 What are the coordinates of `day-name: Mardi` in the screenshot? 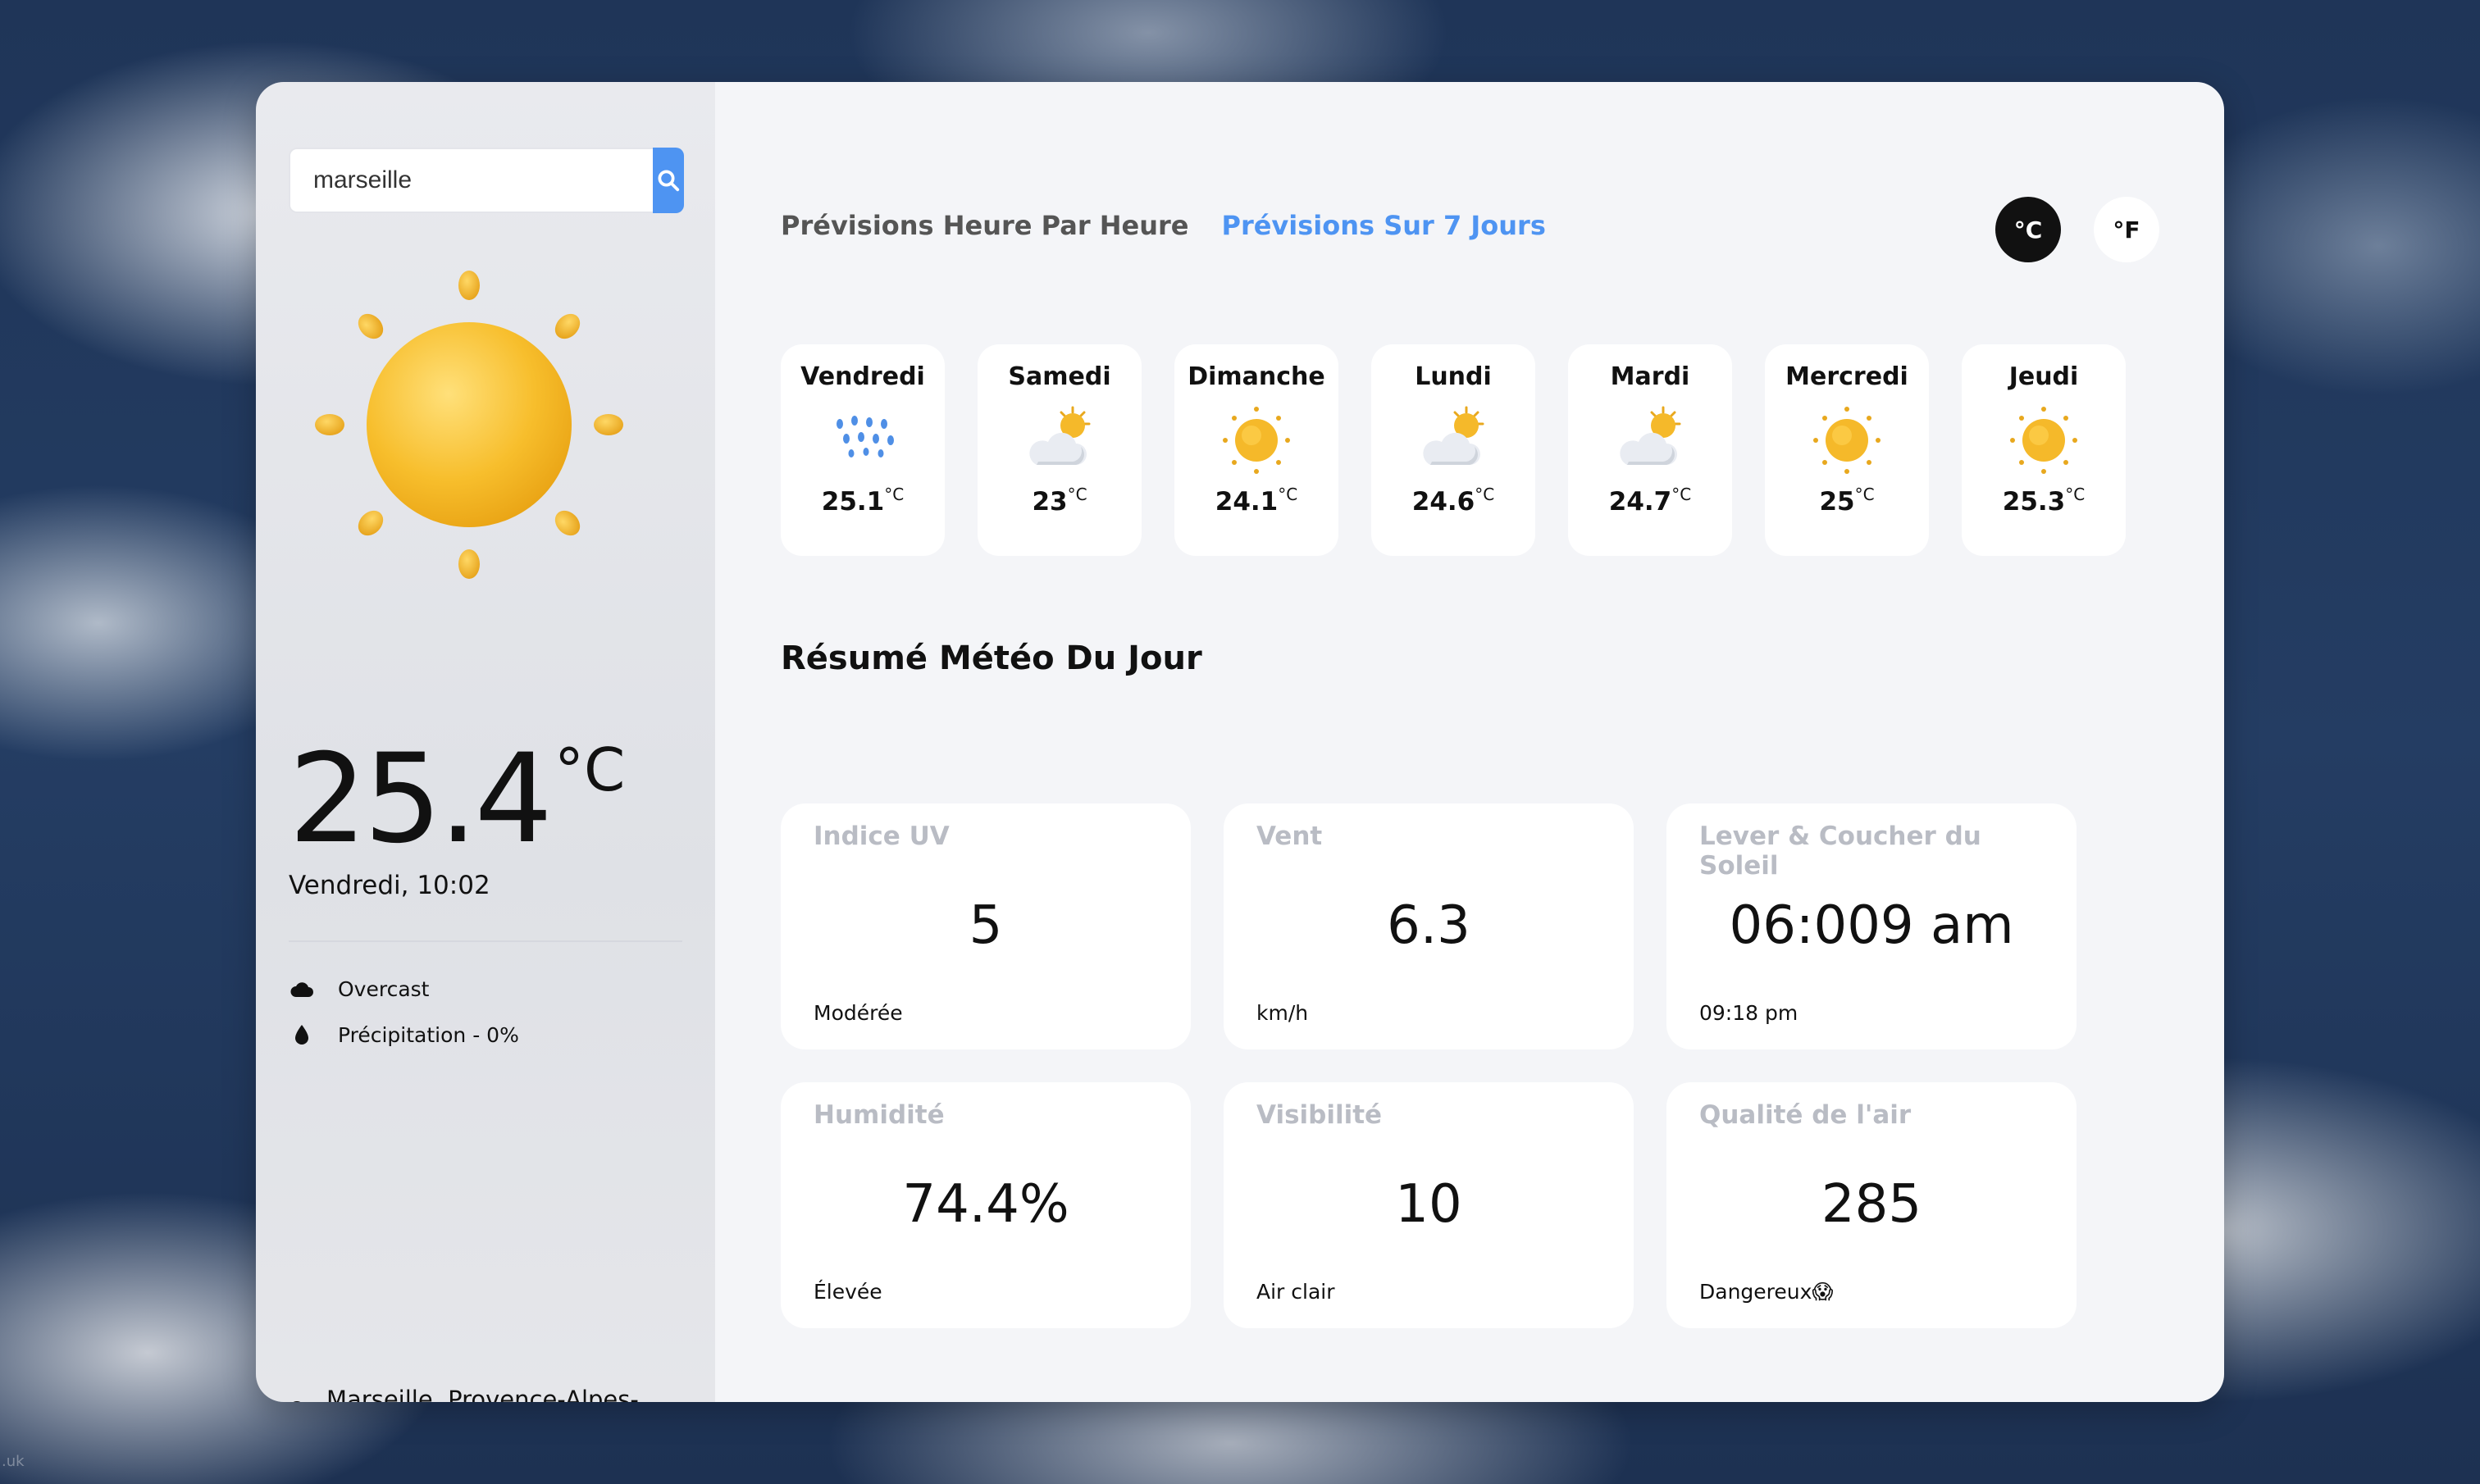 It's located at (1650, 376).